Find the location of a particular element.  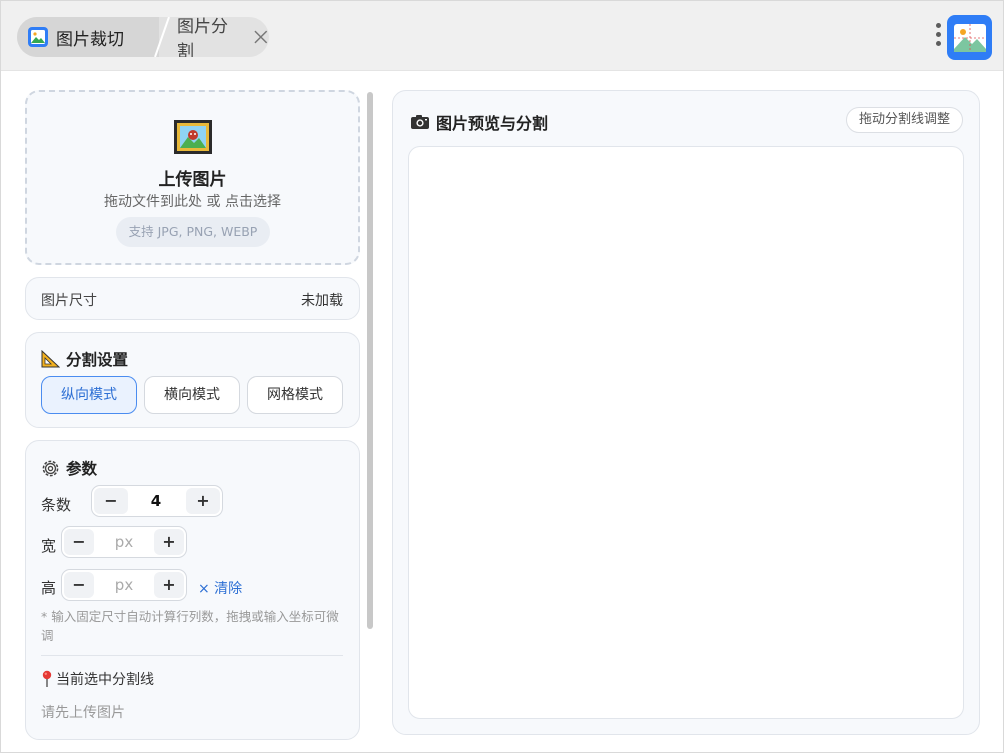

image-size-card: 图片尺寸 未加载 is located at coordinates (192, 298).